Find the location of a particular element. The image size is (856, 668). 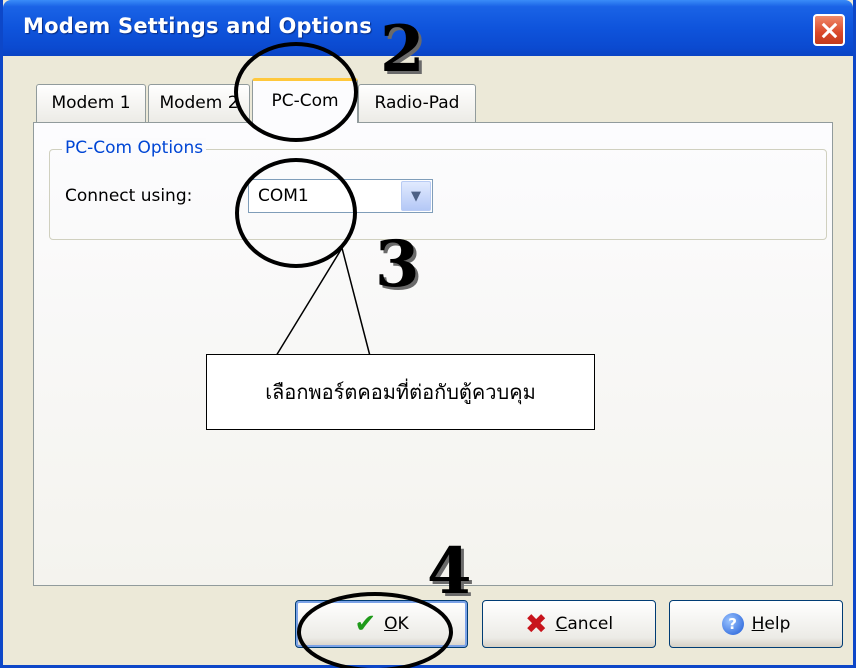

help-label: Help is located at coordinates (771, 624).